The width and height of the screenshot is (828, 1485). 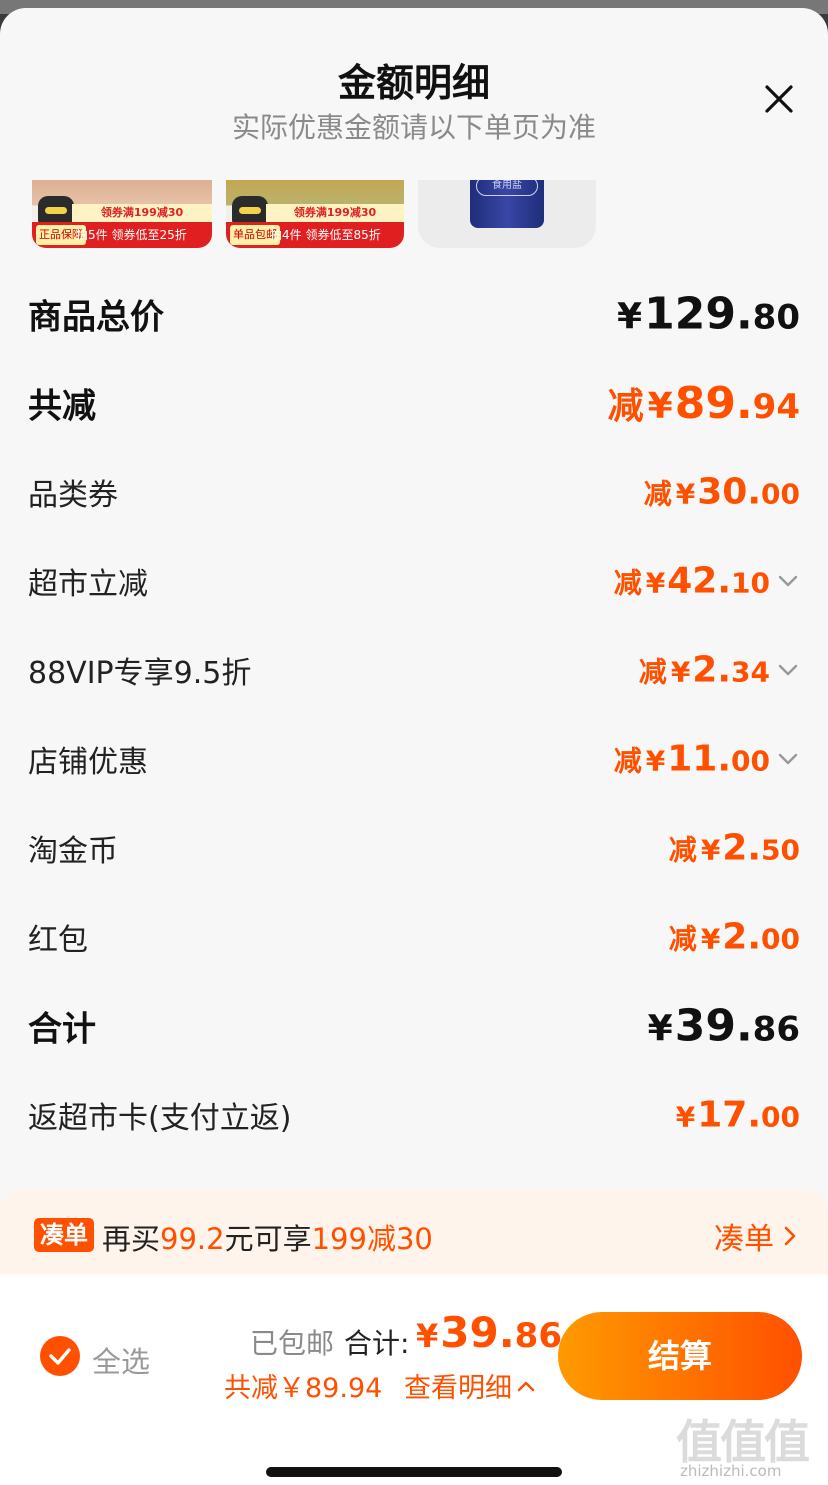 I want to click on sheet-header: 金额明细 实际优惠金额请以下单页为准, so click(x=414, y=93).